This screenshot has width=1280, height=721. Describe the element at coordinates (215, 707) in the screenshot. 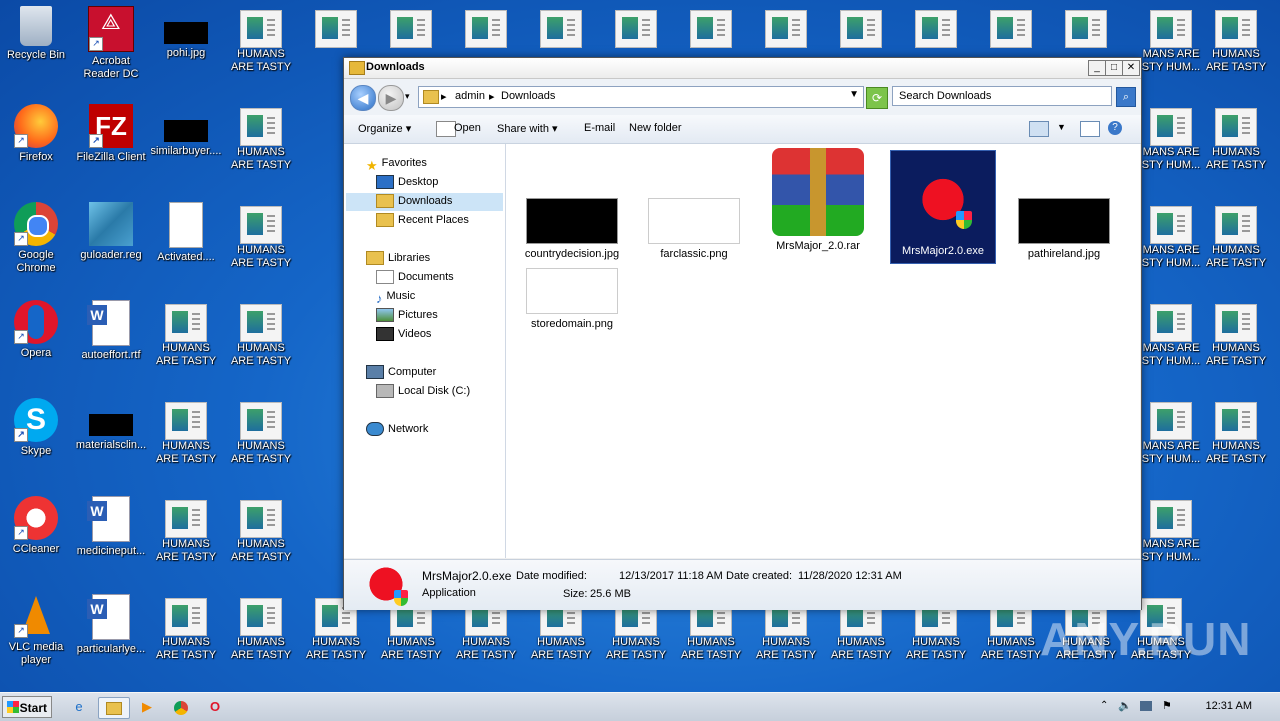

I see `opera-icon: O` at that location.